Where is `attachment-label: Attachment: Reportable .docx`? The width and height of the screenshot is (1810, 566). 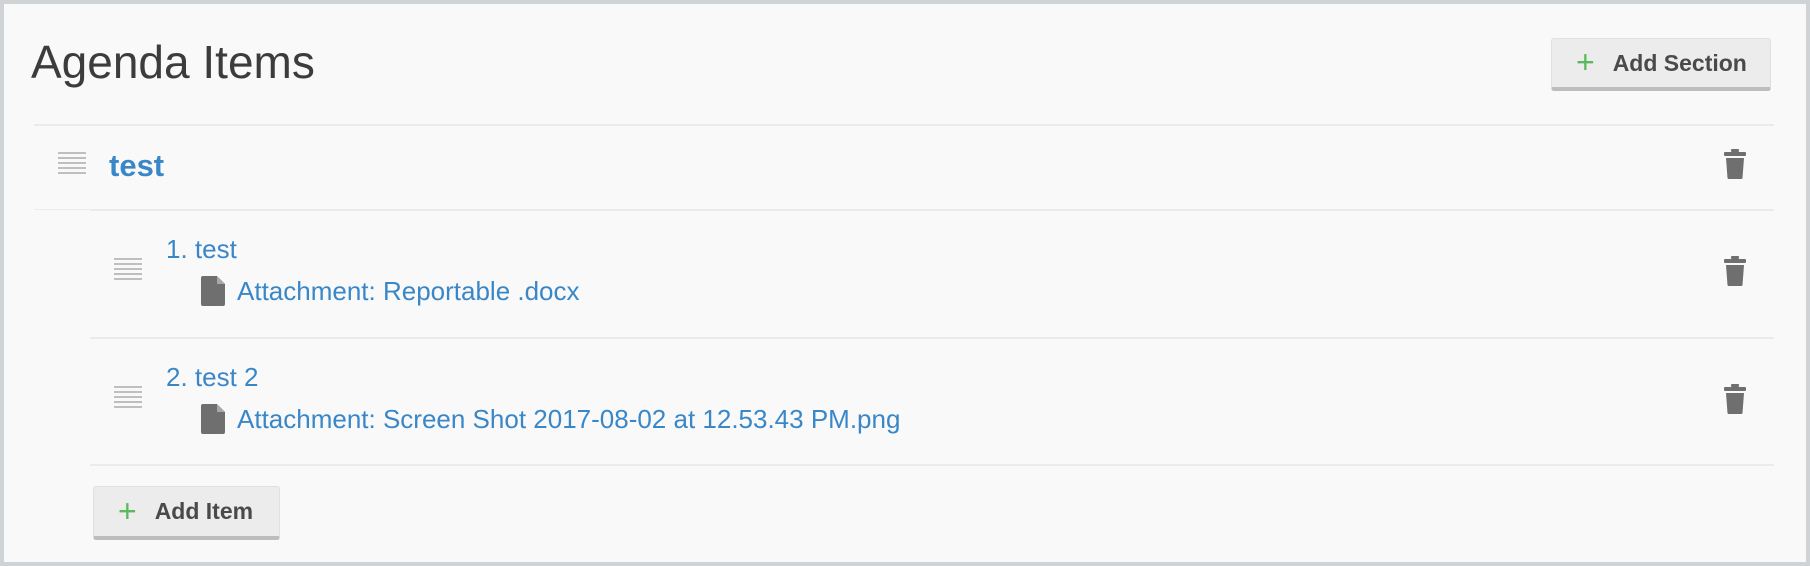 attachment-label: Attachment: Reportable .docx is located at coordinates (408, 291).